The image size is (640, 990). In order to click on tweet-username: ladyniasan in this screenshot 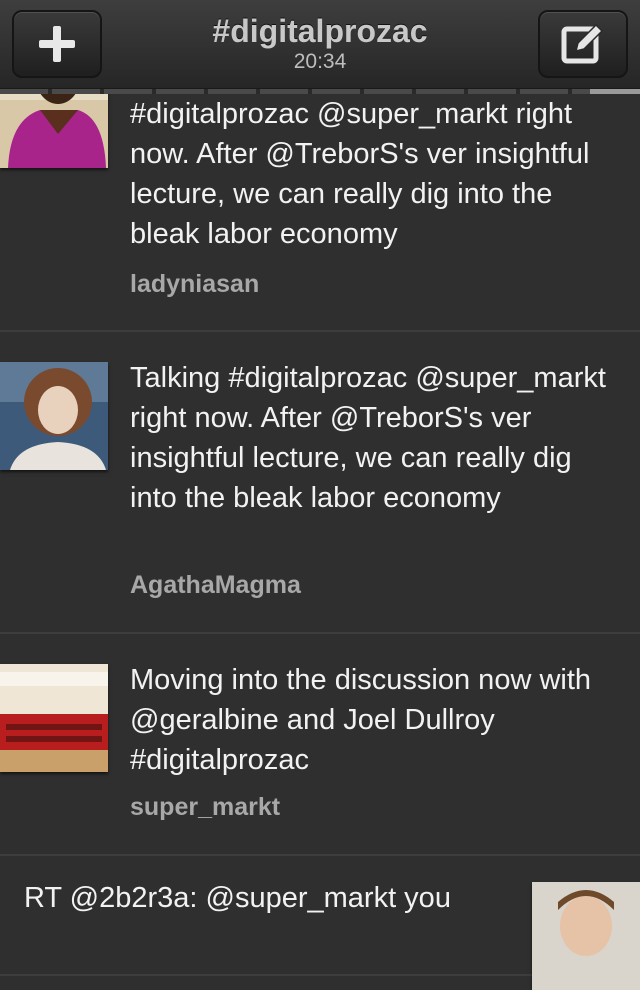, I will do `click(194, 284)`.